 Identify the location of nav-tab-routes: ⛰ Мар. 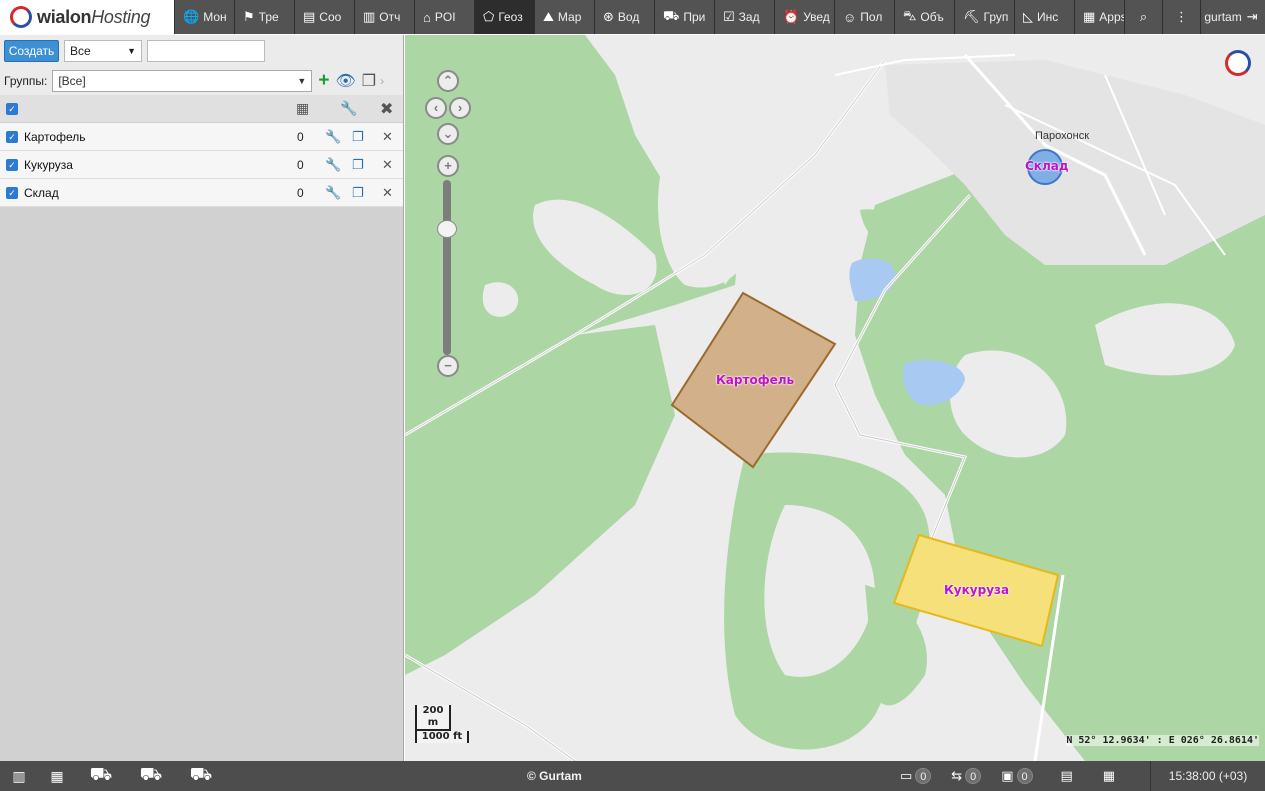
(565, 17).